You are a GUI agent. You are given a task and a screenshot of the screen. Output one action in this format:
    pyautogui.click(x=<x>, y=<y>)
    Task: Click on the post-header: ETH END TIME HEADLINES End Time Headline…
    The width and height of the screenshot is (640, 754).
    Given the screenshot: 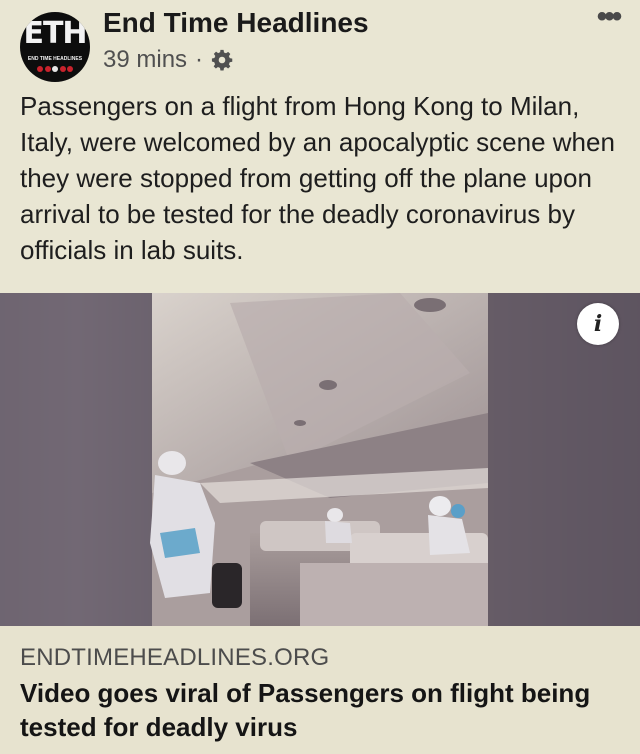 What is the action you would take?
    pyautogui.click(x=320, y=43)
    